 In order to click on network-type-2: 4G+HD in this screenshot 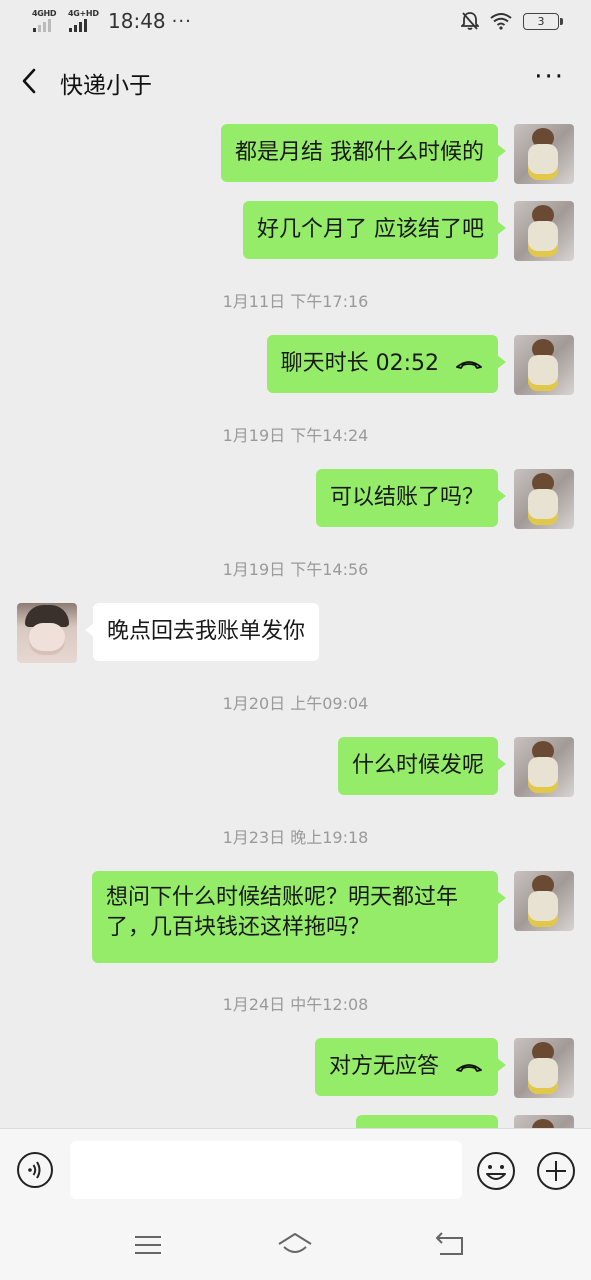, I will do `click(83, 13)`.